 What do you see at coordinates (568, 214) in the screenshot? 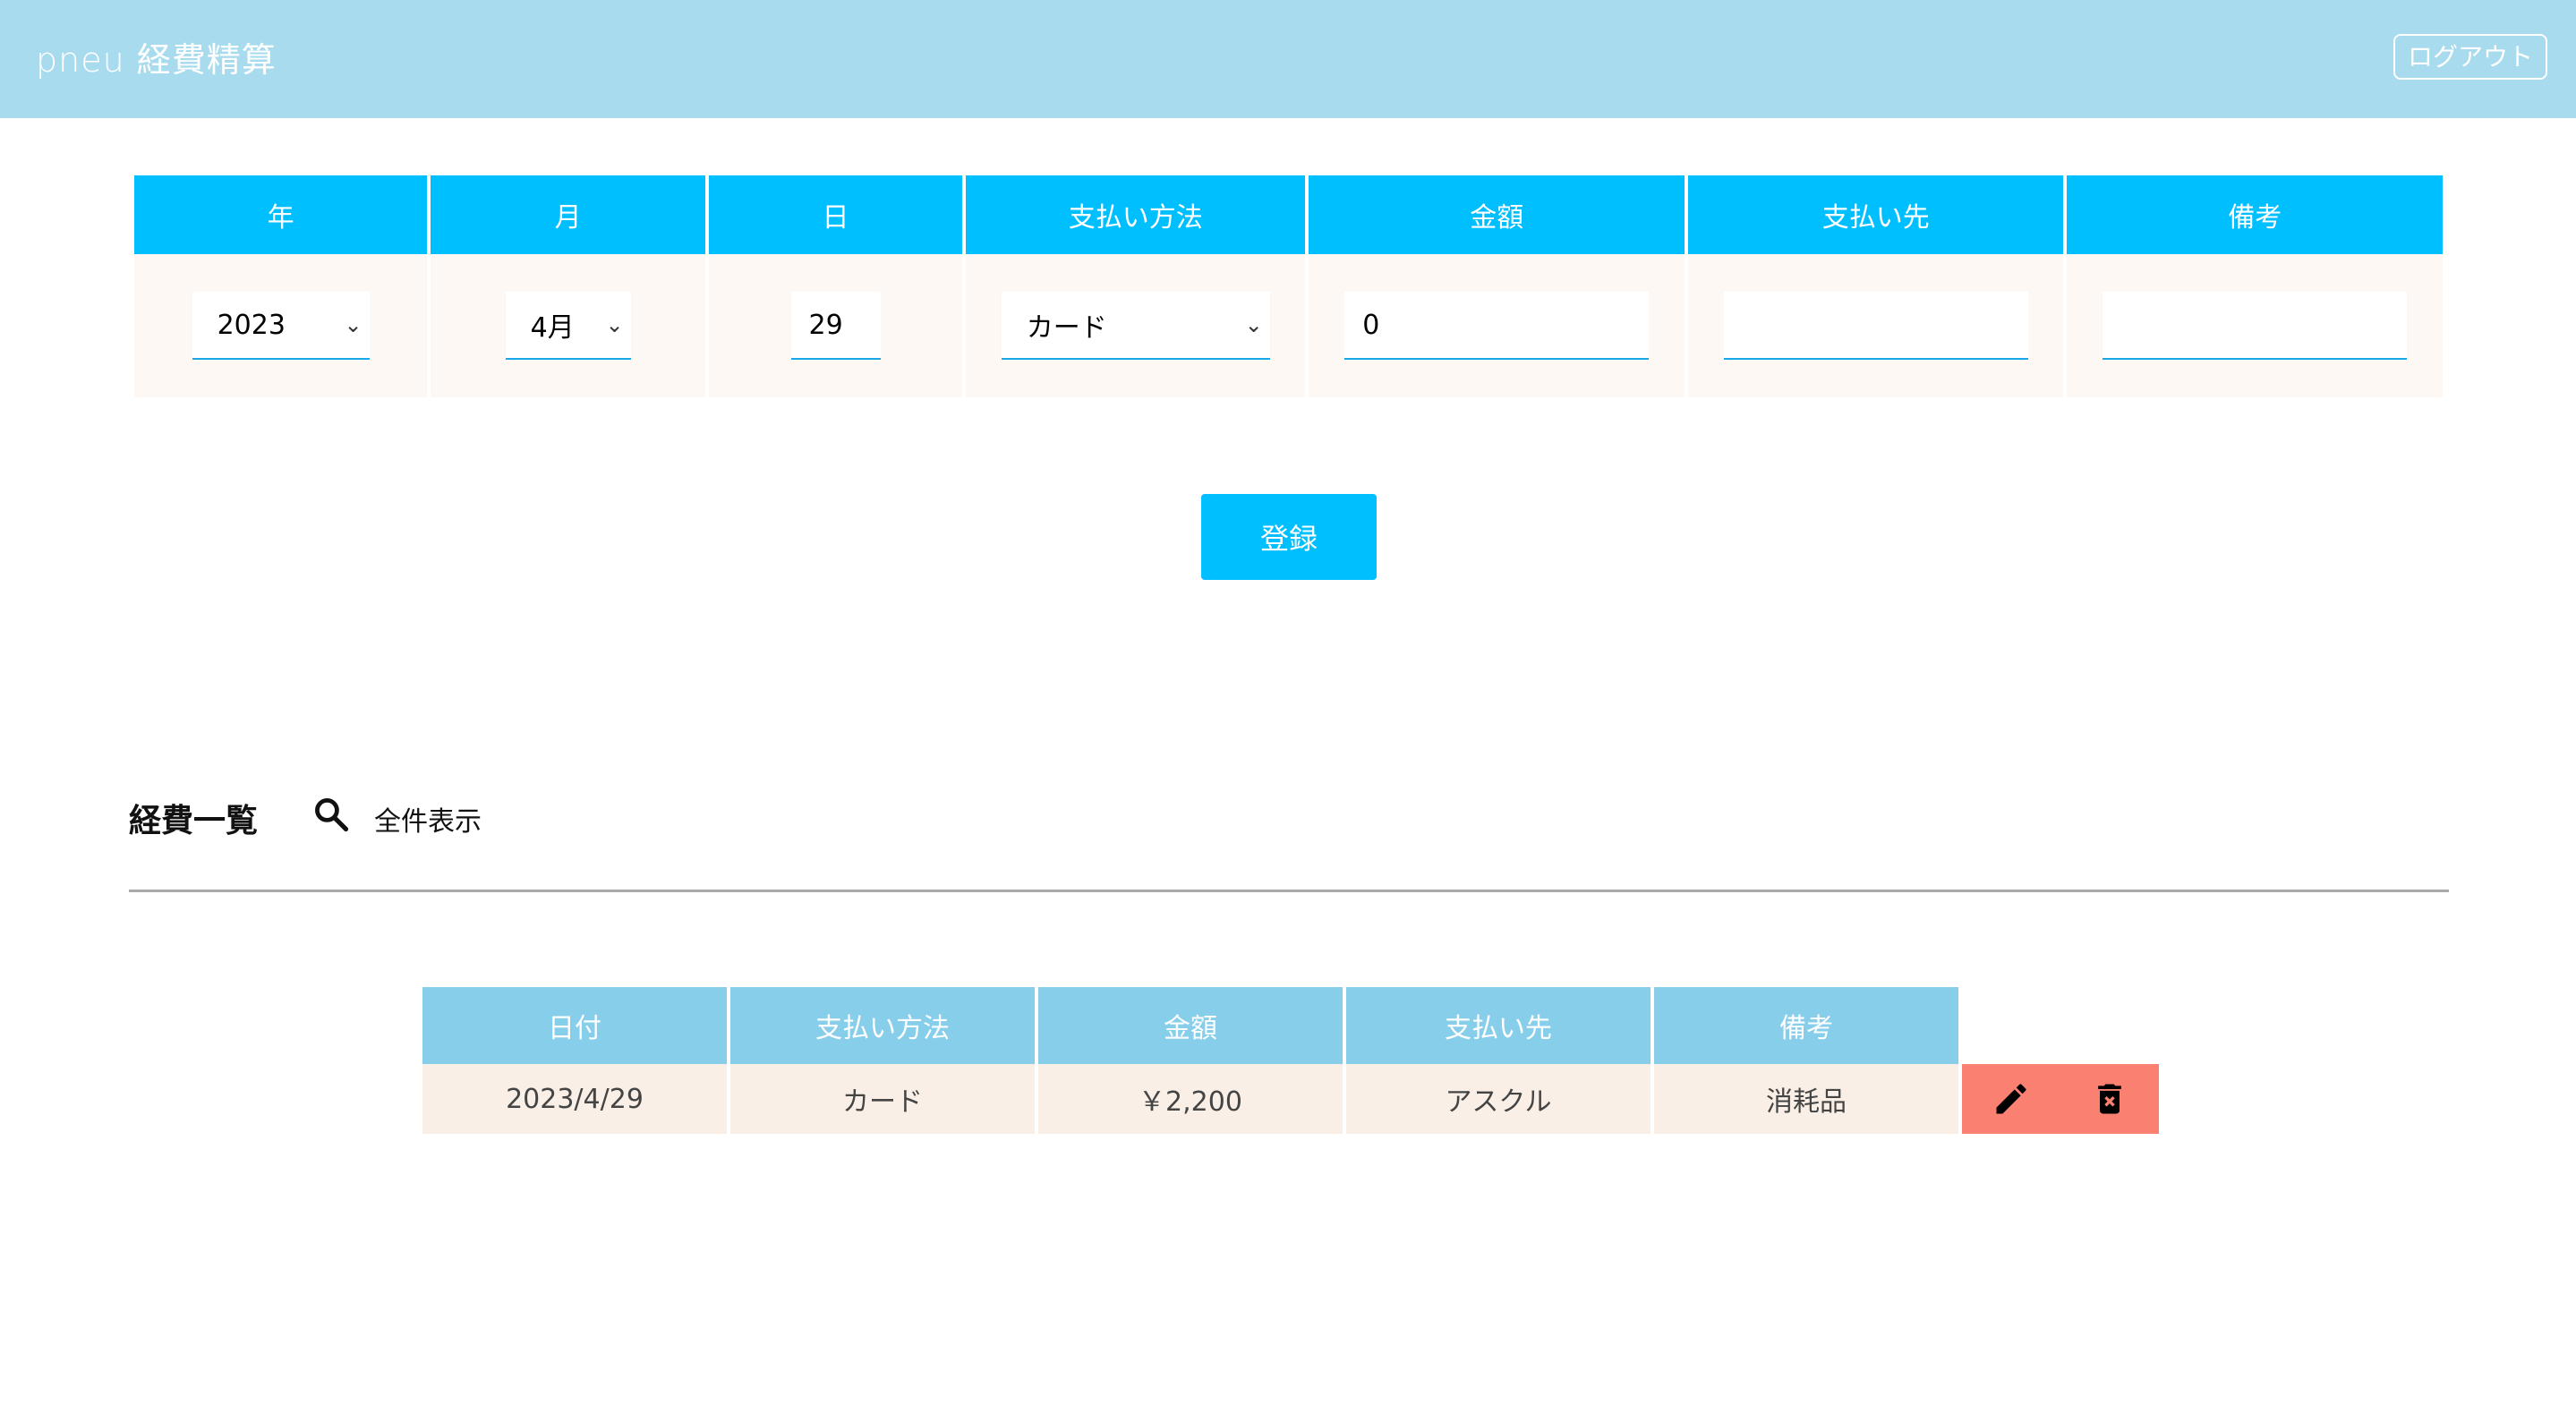
I see `header-month: 月` at bounding box center [568, 214].